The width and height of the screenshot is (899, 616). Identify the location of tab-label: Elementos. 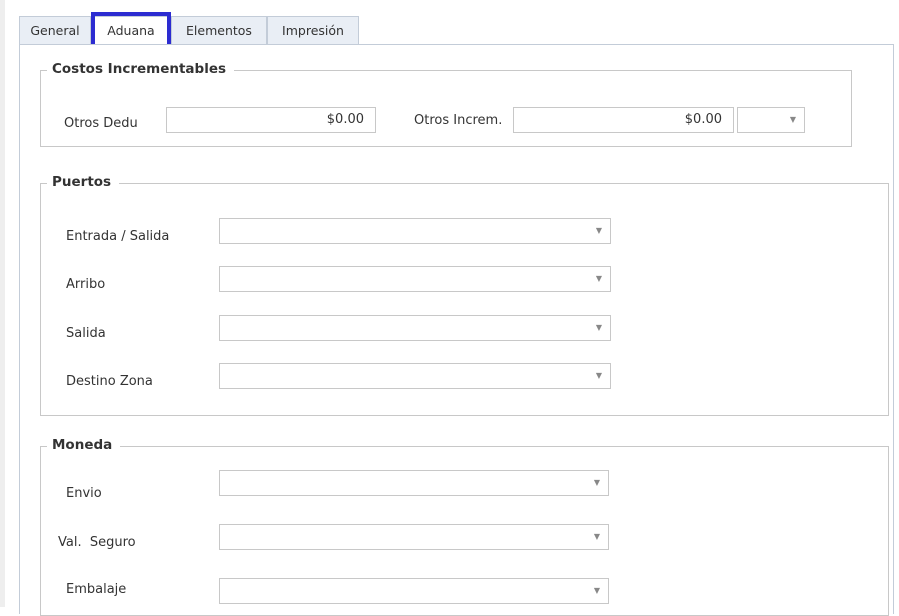
(219, 30).